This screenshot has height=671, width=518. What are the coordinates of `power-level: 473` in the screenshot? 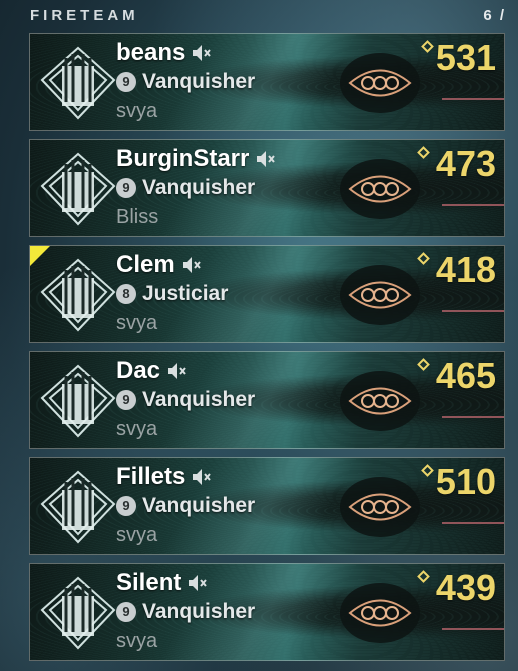 It's located at (465, 163).